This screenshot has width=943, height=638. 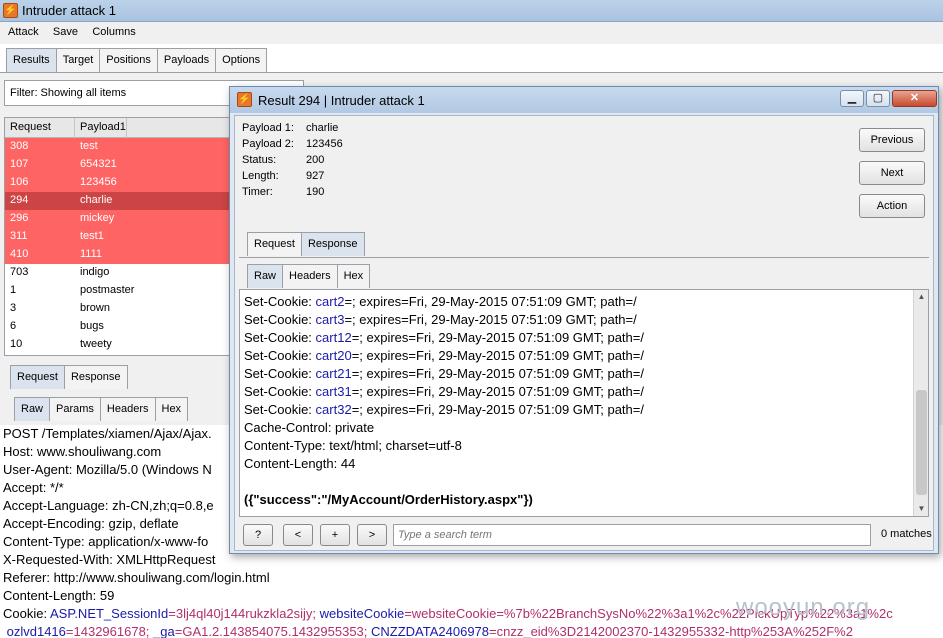 What do you see at coordinates (92, 326) in the screenshot?
I see `cell-payload: bugs` at bounding box center [92, 326].